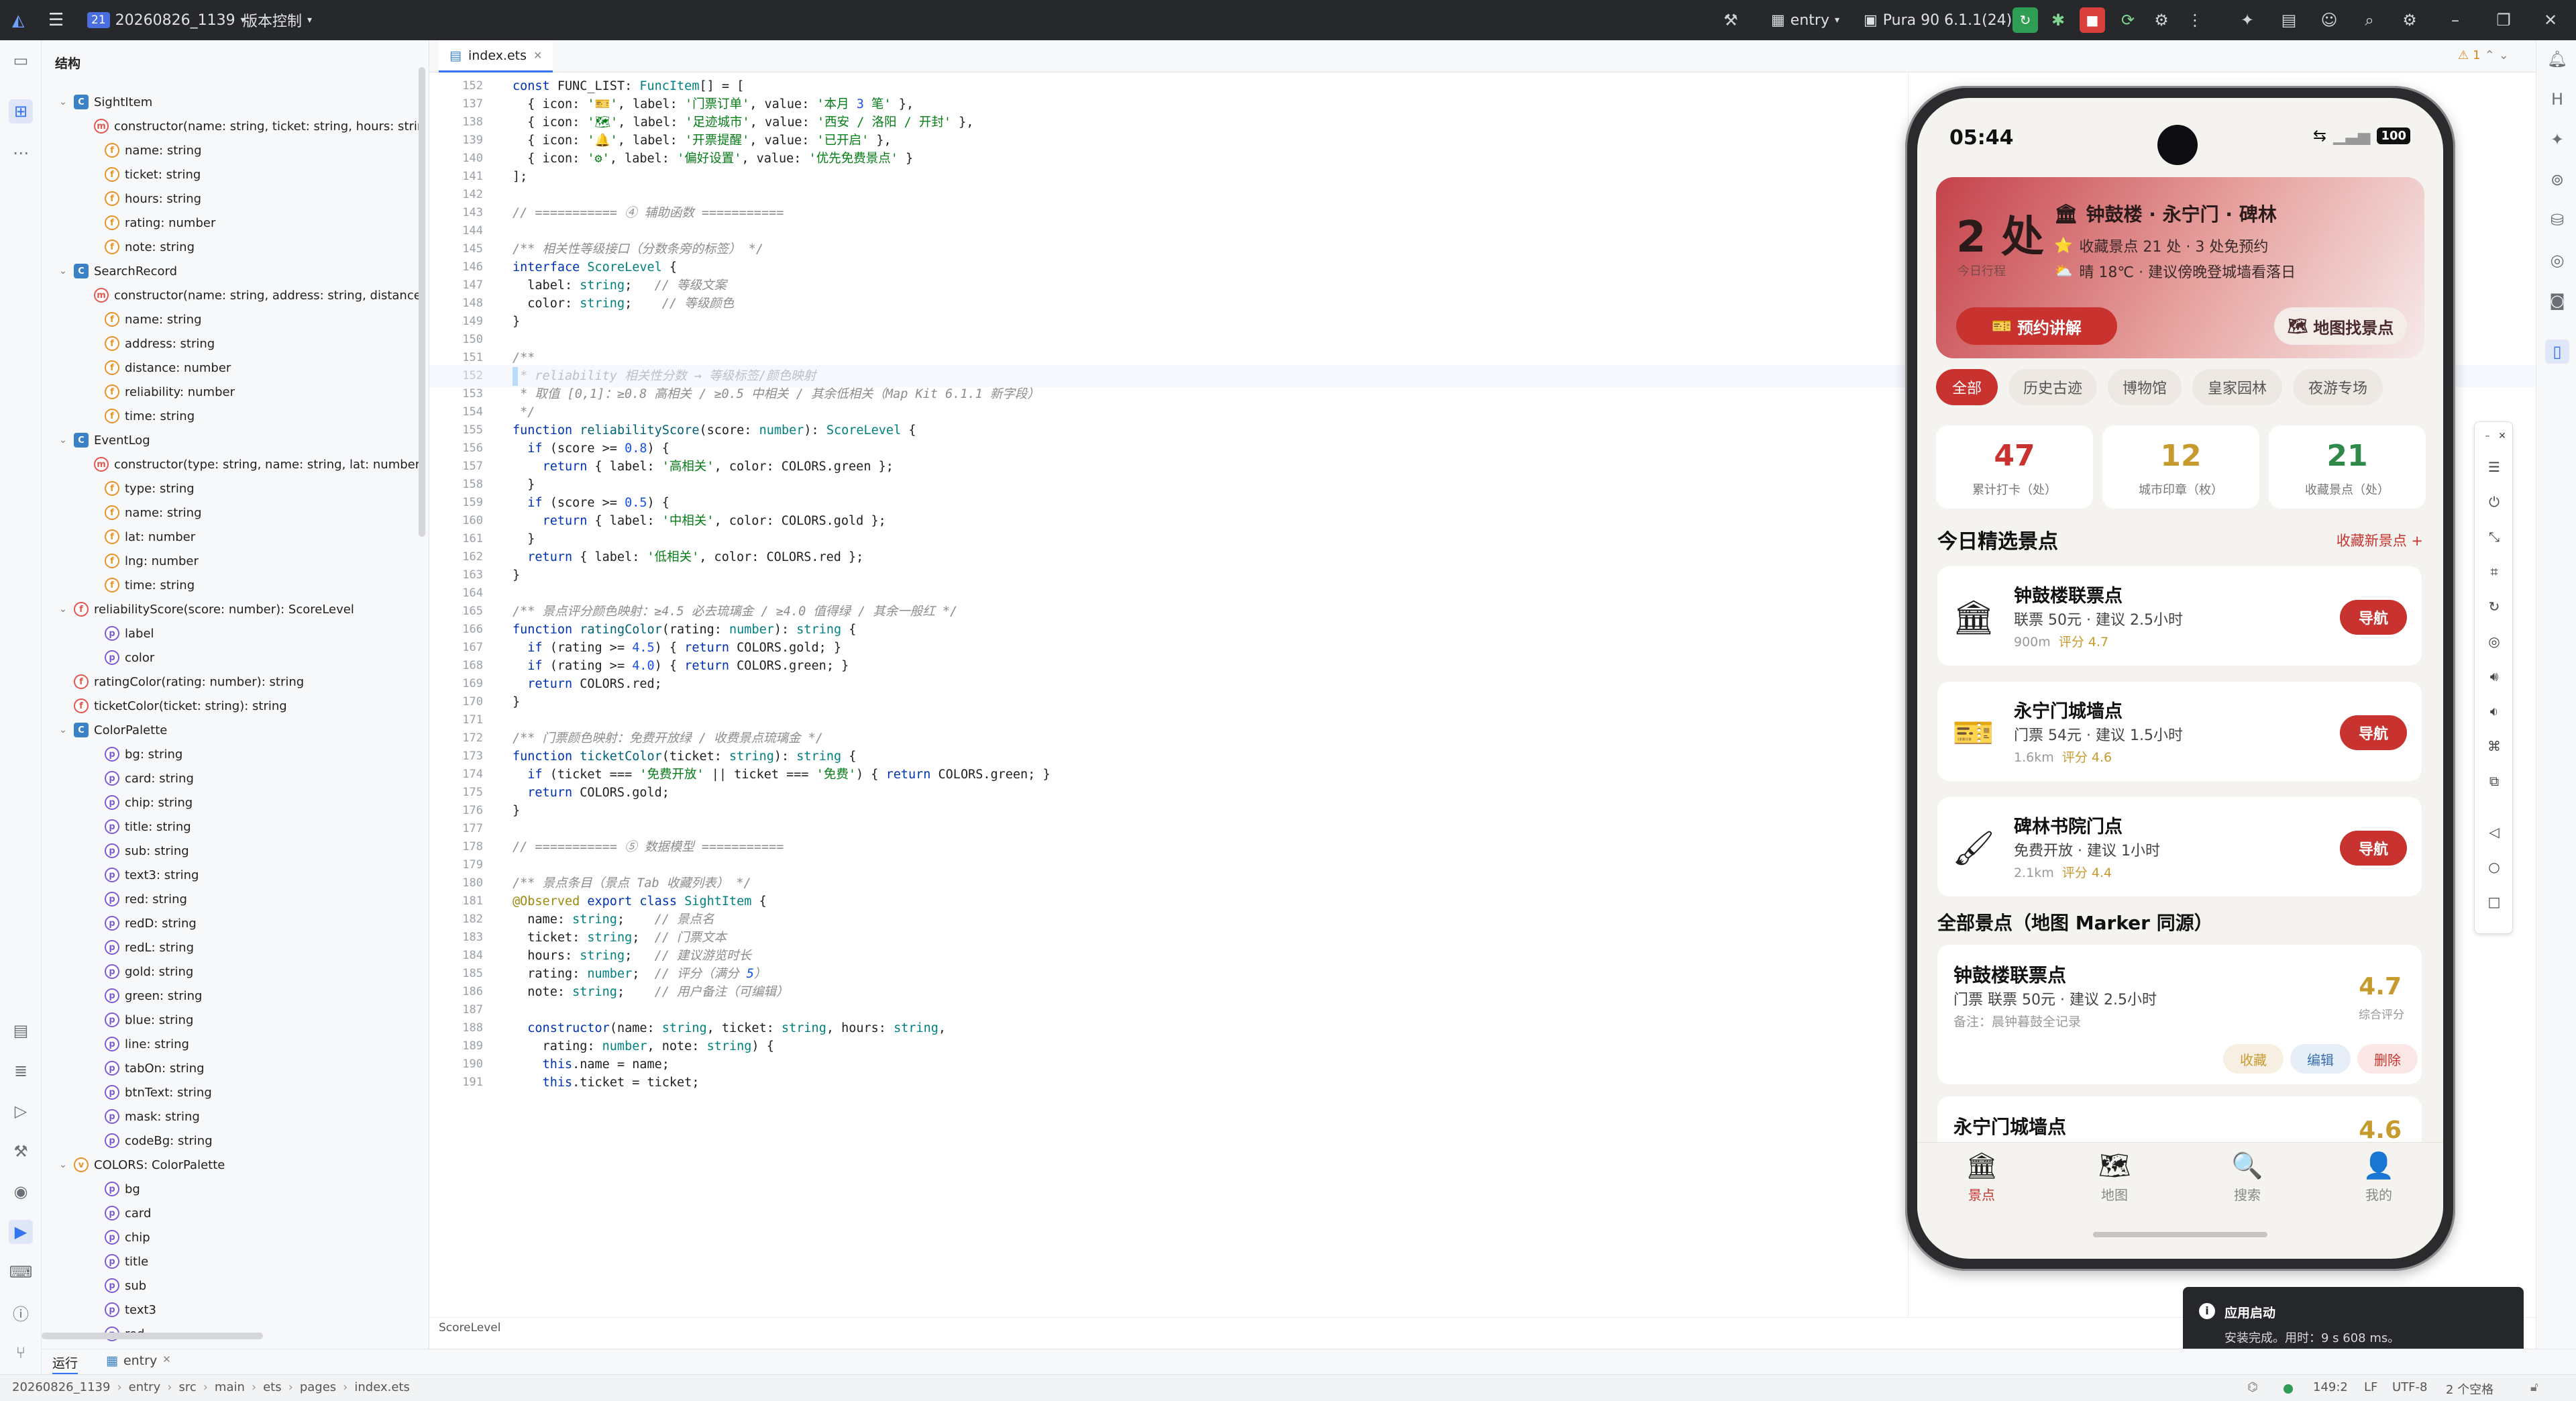 The width and height of the screenshot is (2576, 1401). Describe the element at coordinates (2494, 746) in the screenshot. I see `screenshot-icon: ⌘` at that location.